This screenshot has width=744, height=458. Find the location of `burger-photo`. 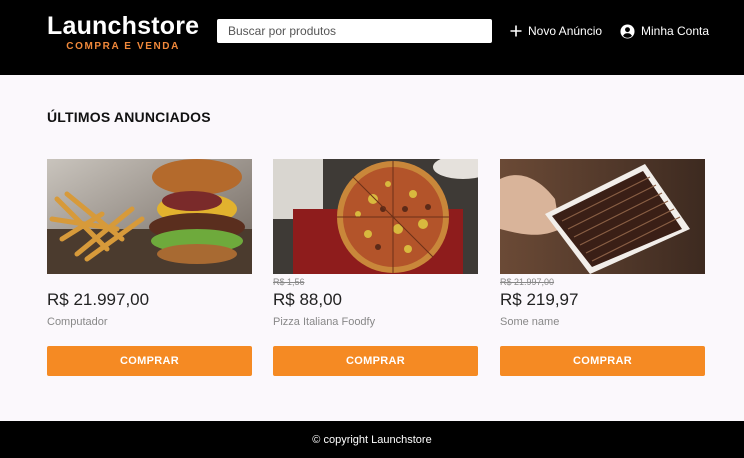

burger-photo is located at coordinates (149, 216).